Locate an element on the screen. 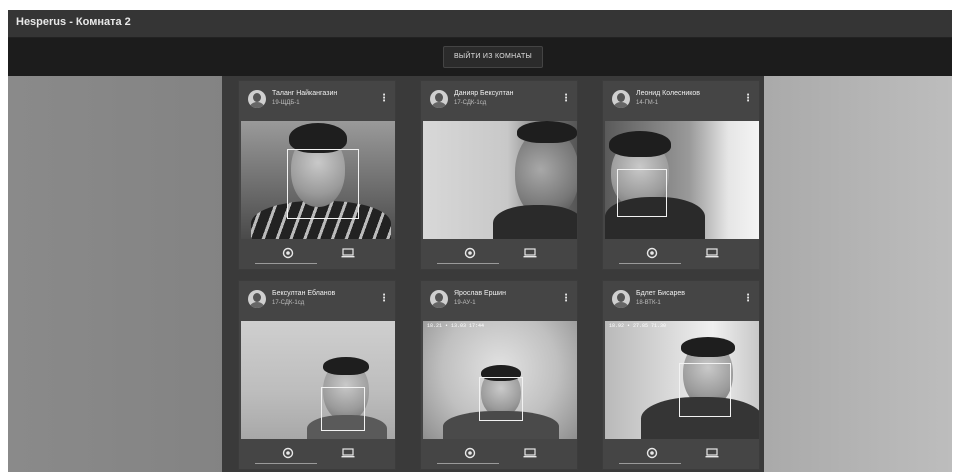 The height and width of the screenshot is (472, 958). video-overlay-text: 18.21 • 13.03 17:44 is located at coordinates (456, 326).